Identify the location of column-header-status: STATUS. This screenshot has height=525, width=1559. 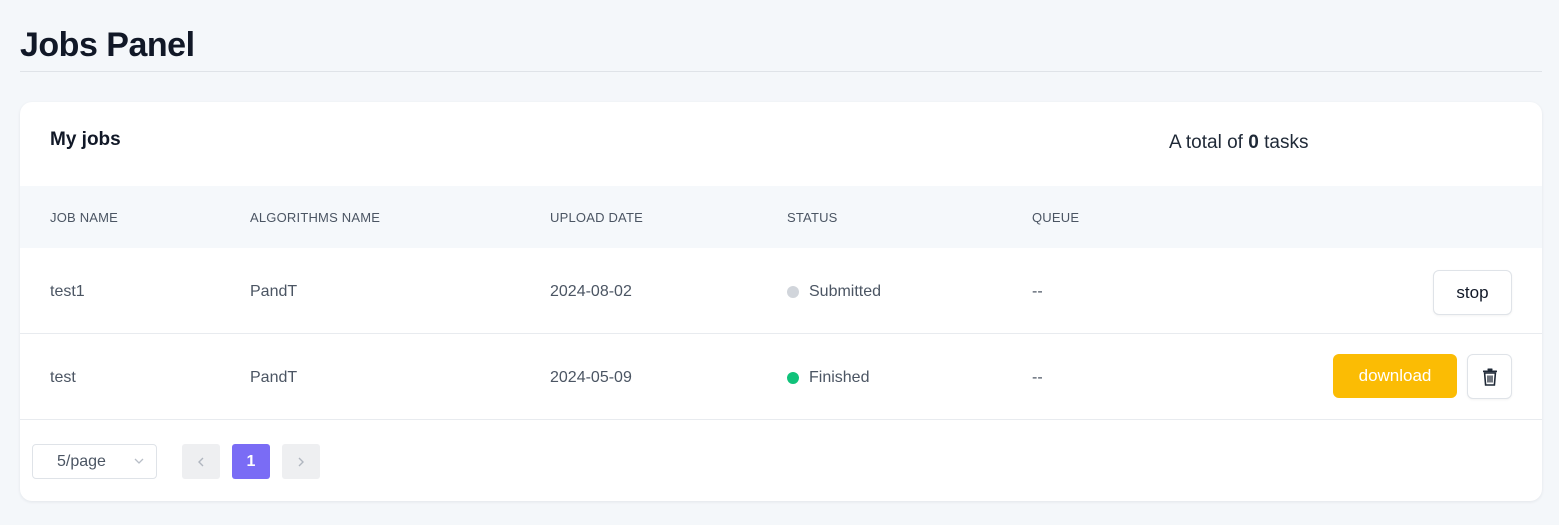
(812, 217).